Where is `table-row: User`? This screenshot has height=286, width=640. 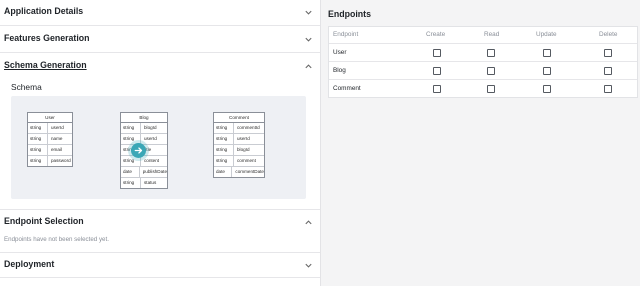
table-row: User is located at coordinates (483, 53).